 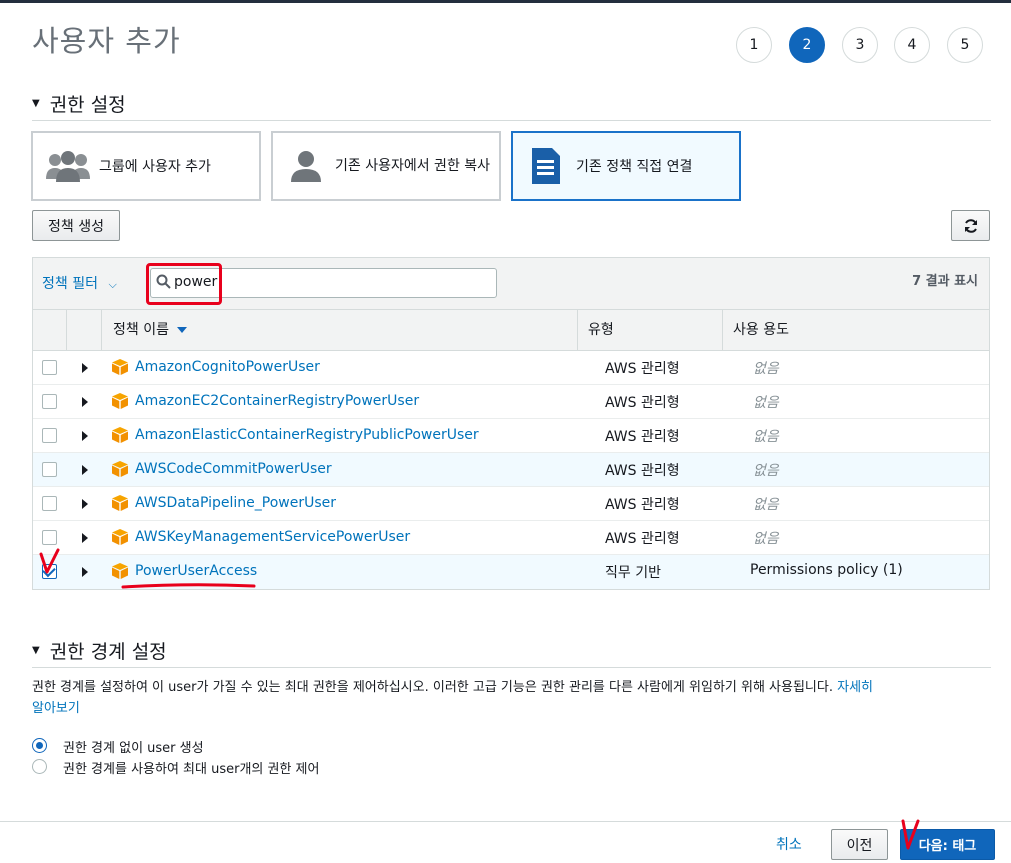 What do you see at coordinates (155, 167) in the screenshot?
I see `option-label: 그룹에 사용자 추가` at bounding box center [155, 167].